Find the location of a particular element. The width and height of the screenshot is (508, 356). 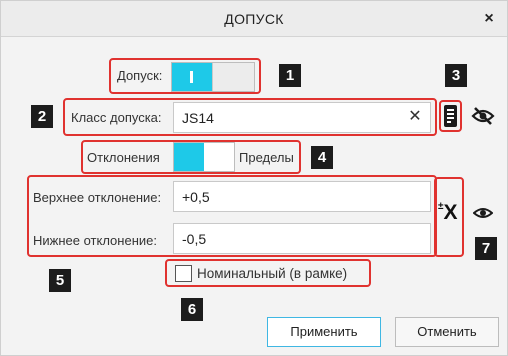

lower-deviation-field is located at coordinates (302, 238).